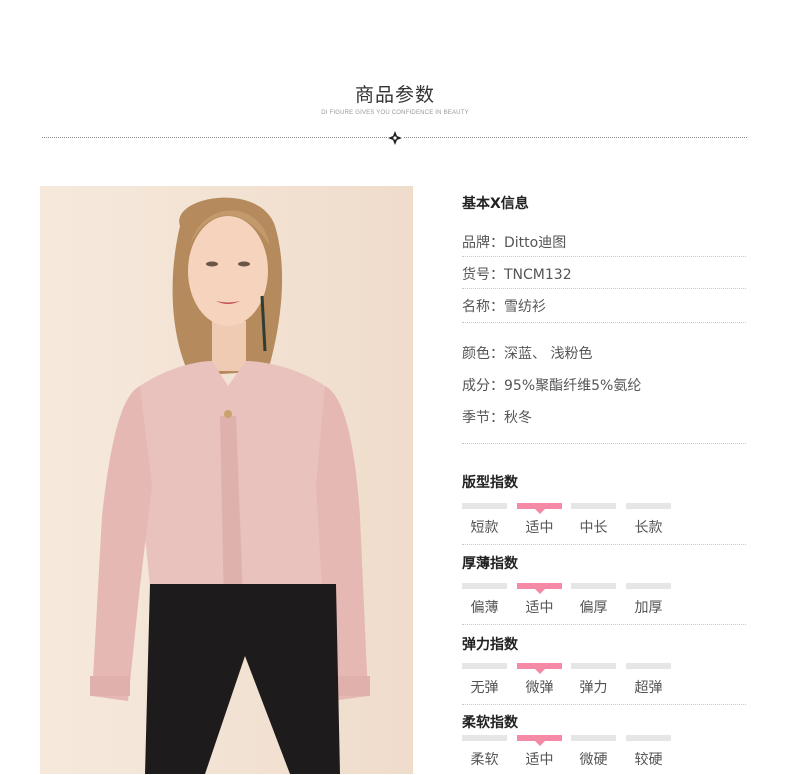  Describe the element at coordinates (484, 752) in the screenshot. I see `softness-option-soft: 柔软` at that location.